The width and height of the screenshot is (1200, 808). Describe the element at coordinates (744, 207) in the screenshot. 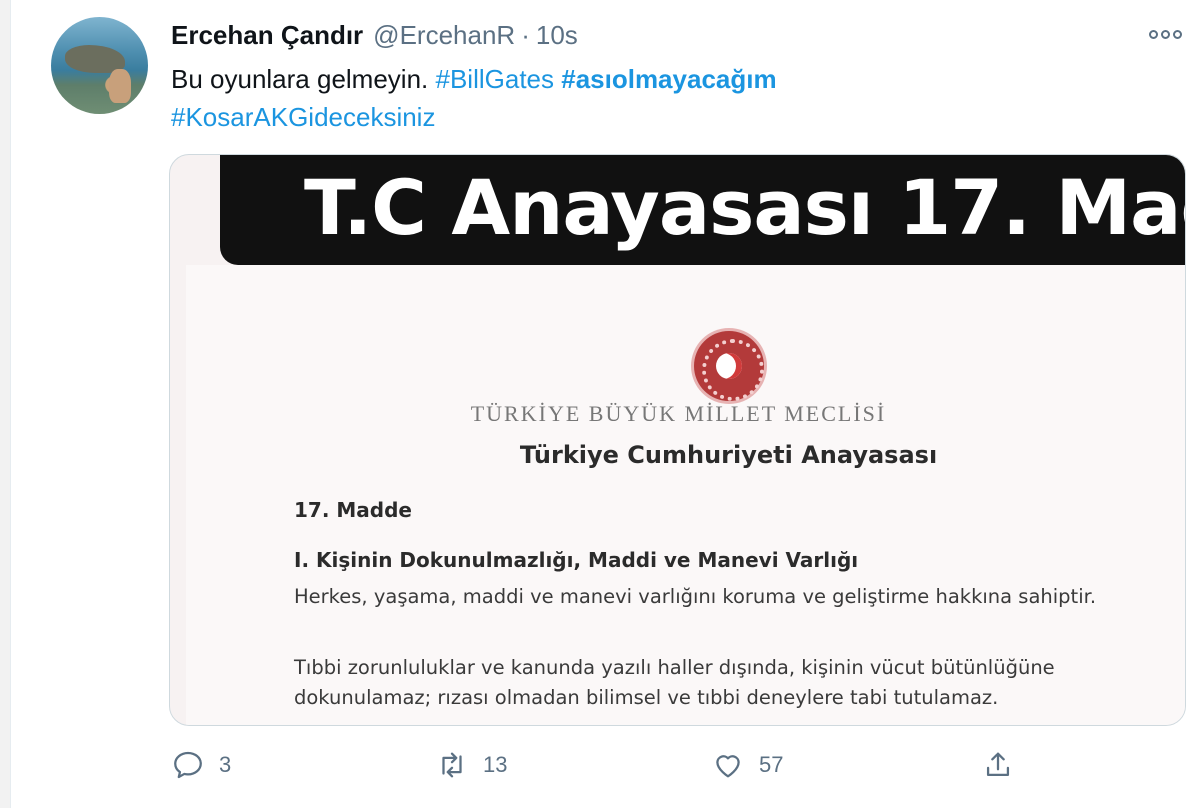

I see `banner-text: T.C Anayasası 17. Madde` at that location.